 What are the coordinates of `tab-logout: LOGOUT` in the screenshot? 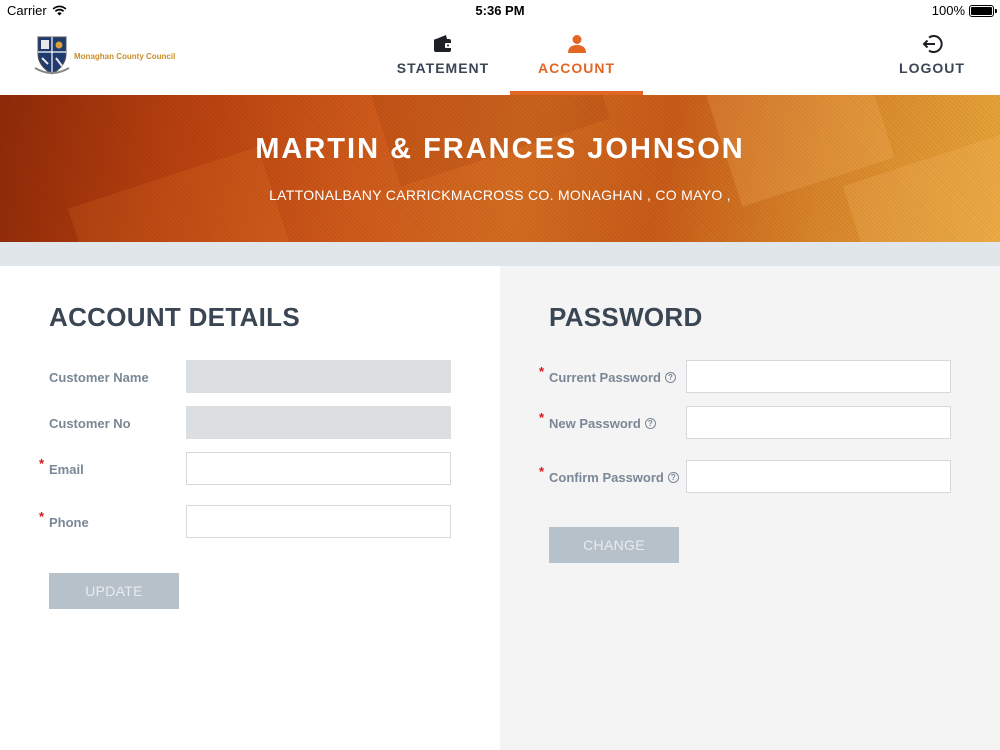 It's located at (932, 58).